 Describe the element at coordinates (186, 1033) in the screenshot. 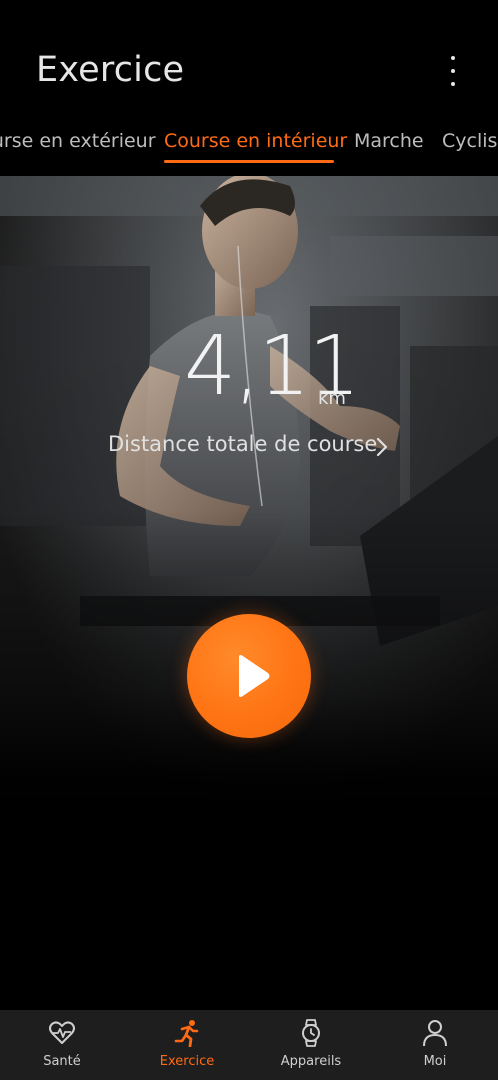

I see `running-person-icon` at that location.